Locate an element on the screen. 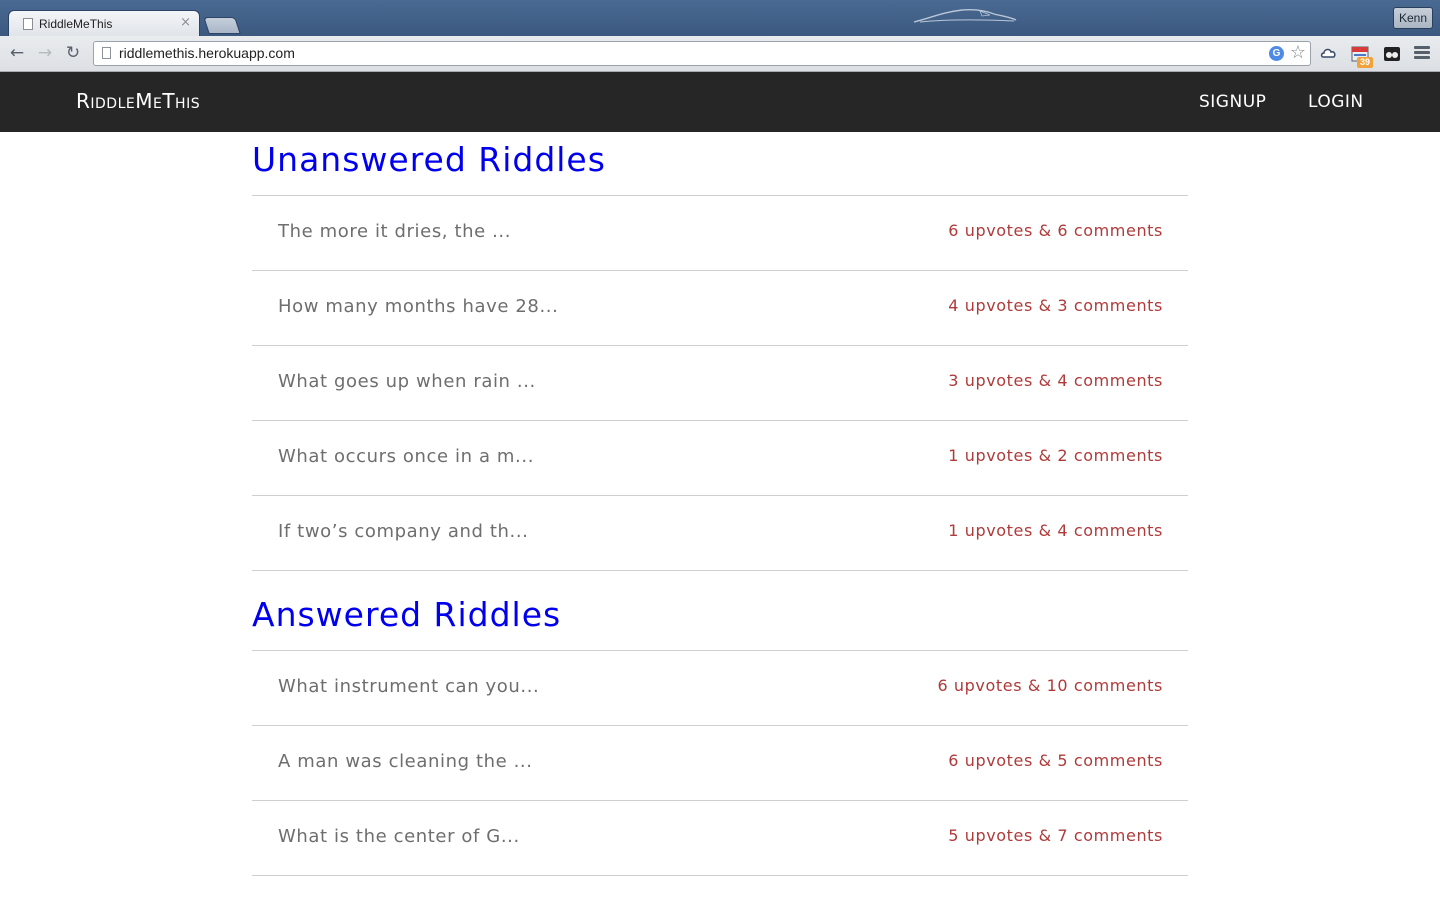 This screenshot has height=900, width=1440. url-text: riddlemethis.herokuapp.com is located at coordinates (207, 53).